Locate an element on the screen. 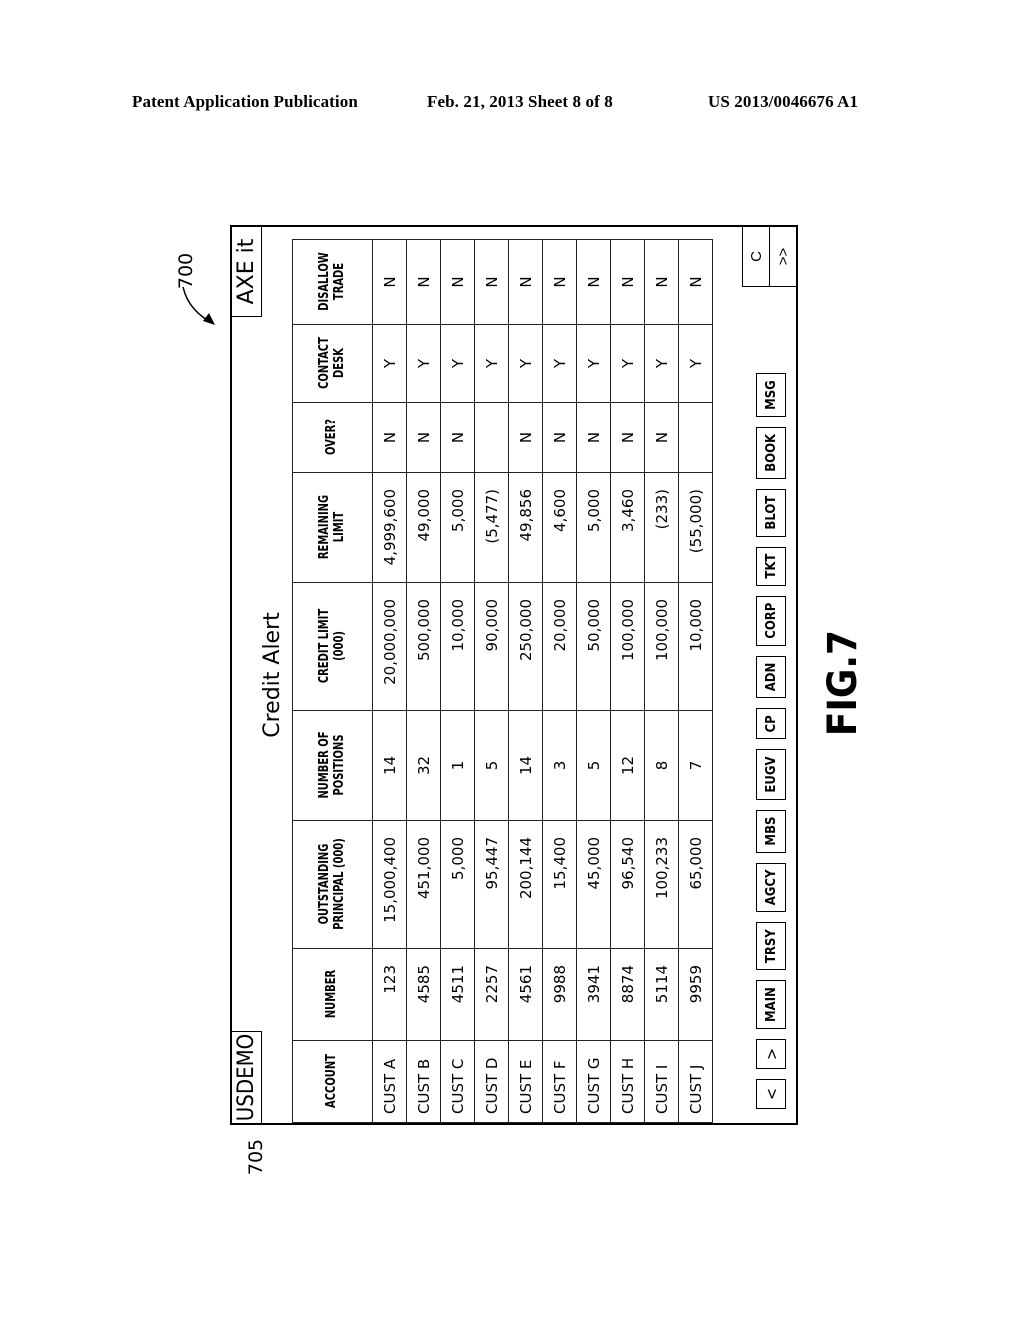  eugv-button: EUGV is located at coordinates (771, 774).